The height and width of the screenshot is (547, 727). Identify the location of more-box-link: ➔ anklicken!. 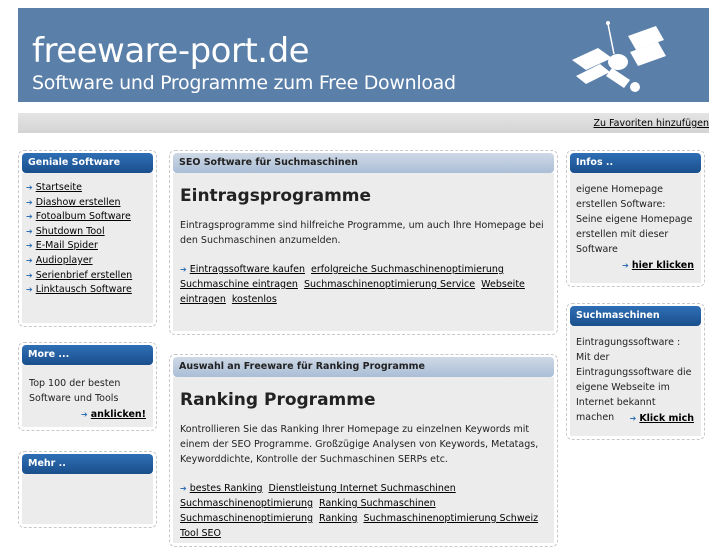
(113, 414).